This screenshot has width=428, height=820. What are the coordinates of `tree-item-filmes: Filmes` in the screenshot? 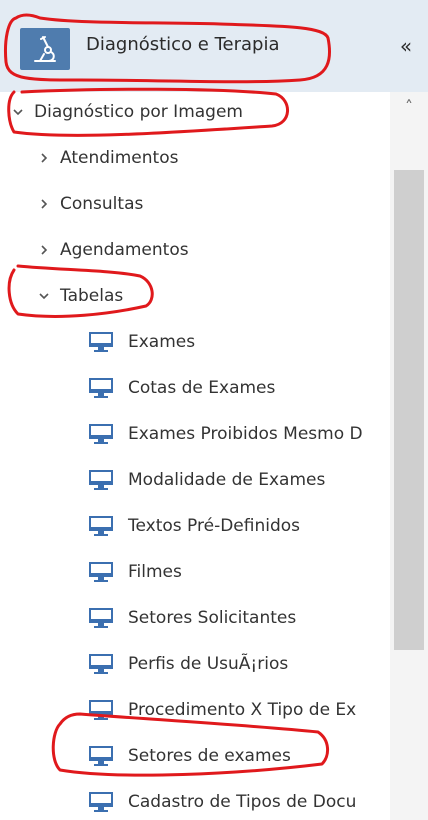 It's located at (195, 572).